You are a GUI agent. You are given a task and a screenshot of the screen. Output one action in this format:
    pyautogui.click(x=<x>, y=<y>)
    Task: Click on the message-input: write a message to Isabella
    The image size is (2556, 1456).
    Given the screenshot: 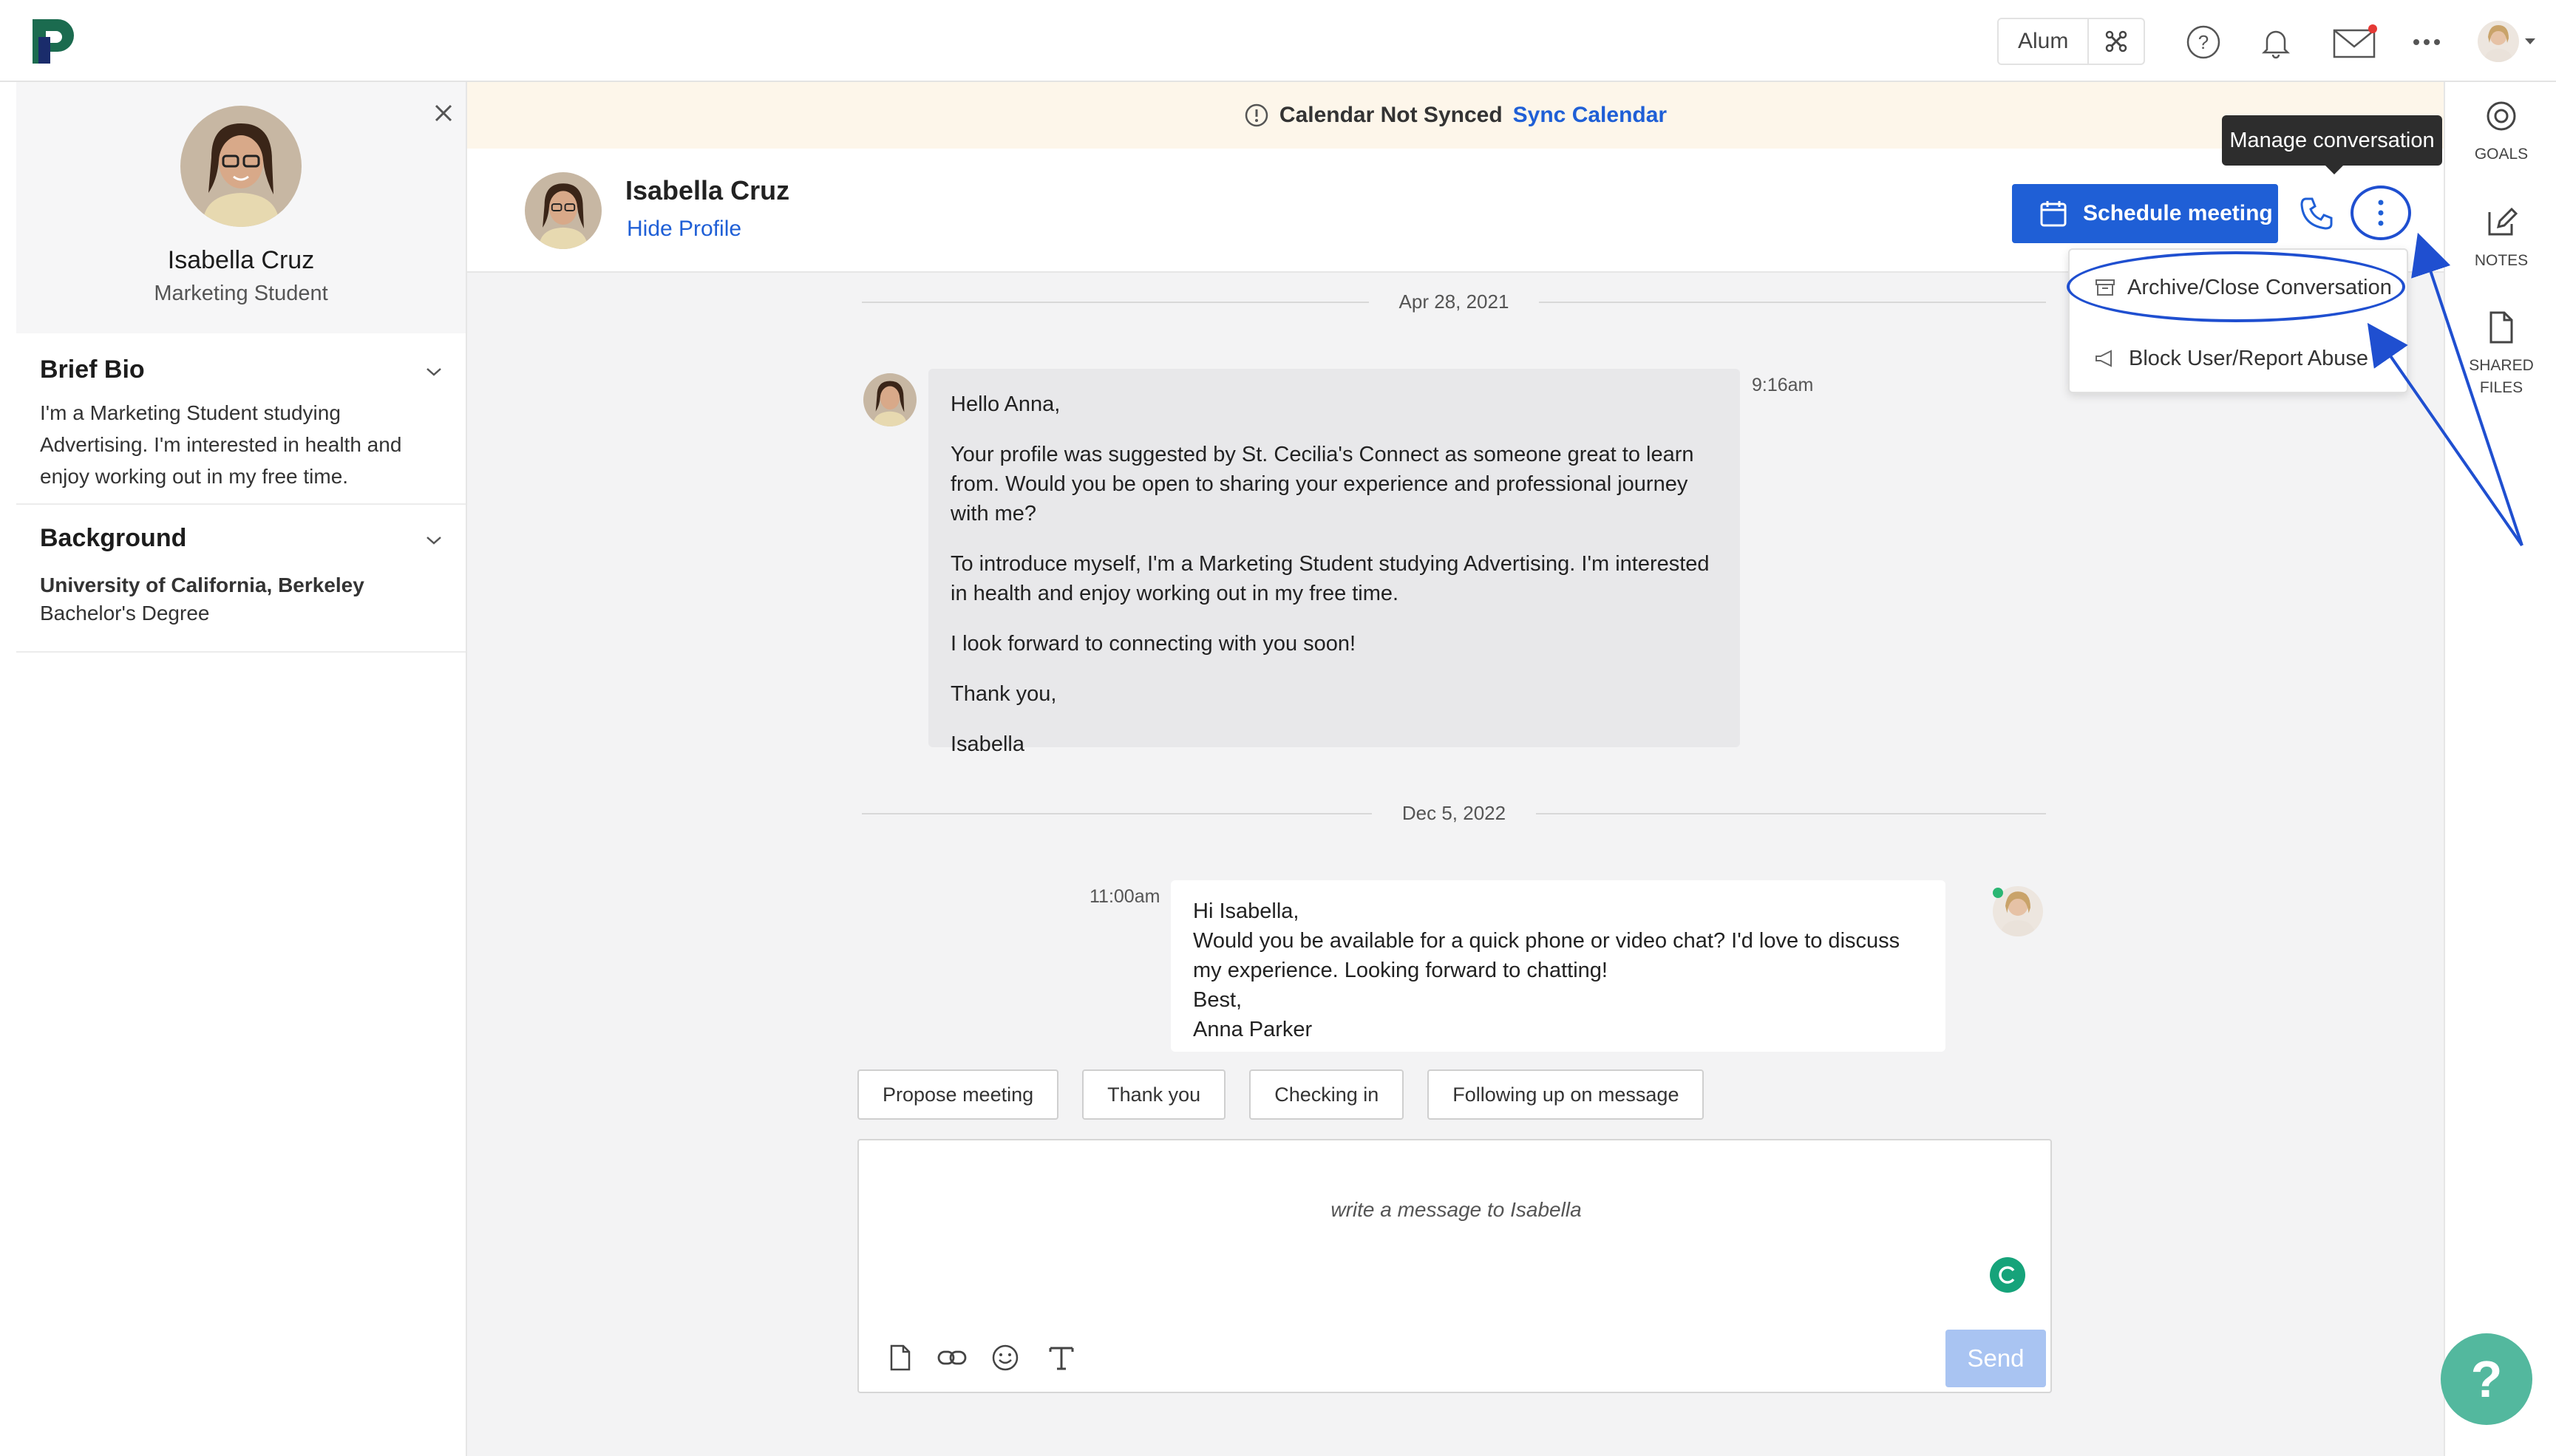 What is the action you would take?
    pyautogui.click(x=1456, y=1210)
    